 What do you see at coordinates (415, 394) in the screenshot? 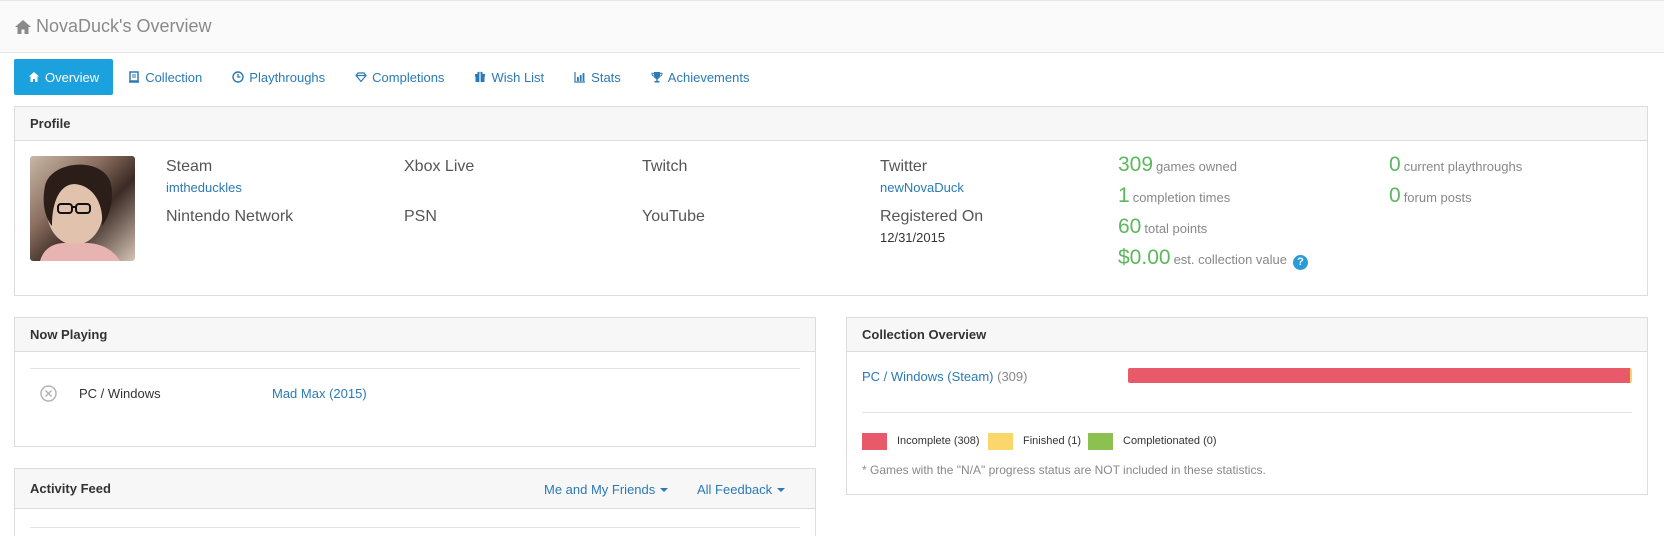
I see `now-playing-row: PC / Windows Mad Max (2015)` at bounding box center [415, 394].